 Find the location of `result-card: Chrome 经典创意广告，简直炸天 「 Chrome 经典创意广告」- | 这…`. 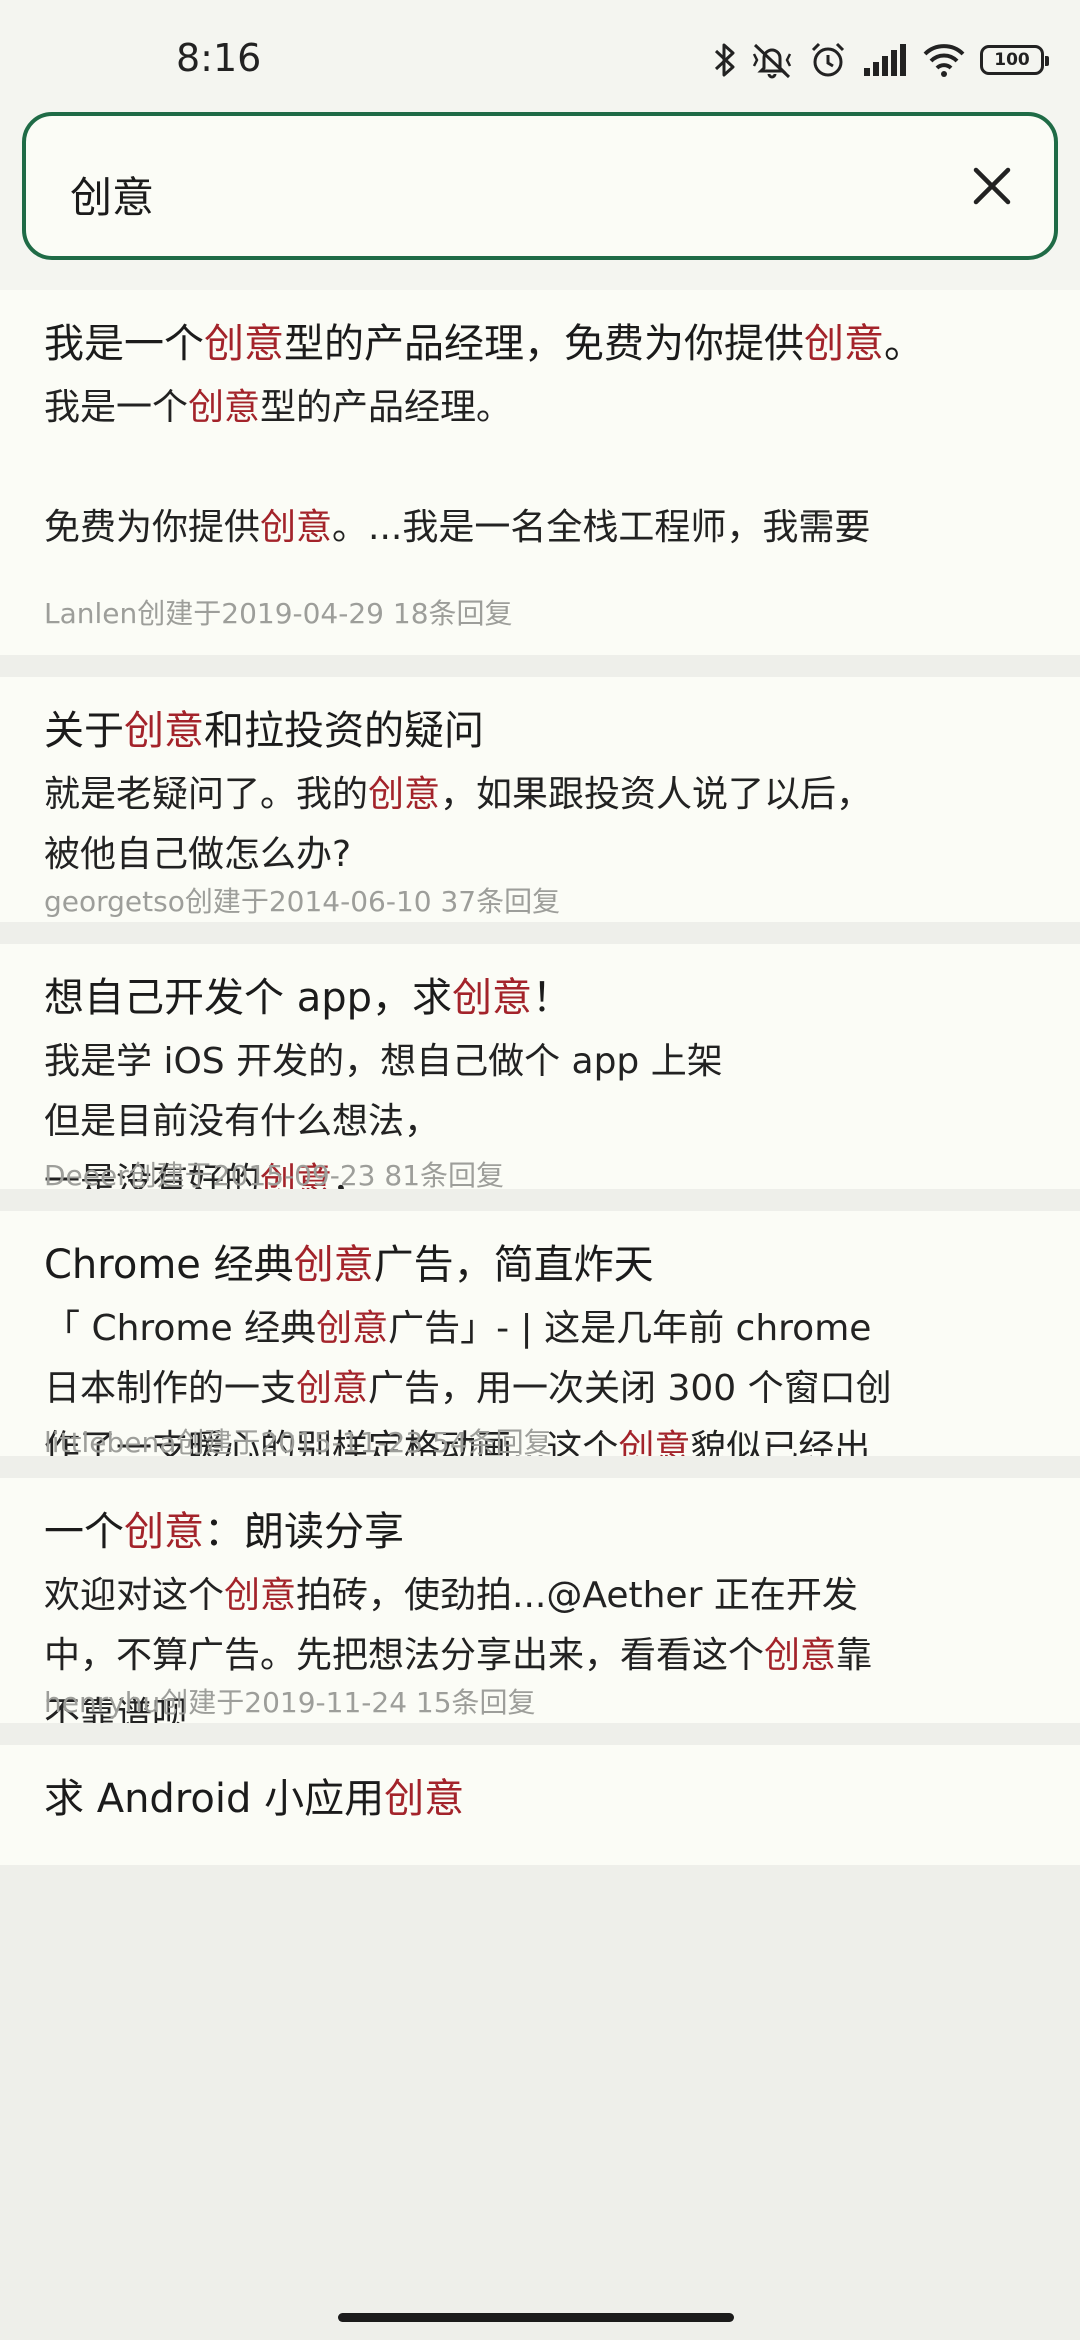

result-card: Chrome 经典创意广告，简直炸天 「 Chrome 经典创意广告」- | 这… is located at coordinates (540, 1333).